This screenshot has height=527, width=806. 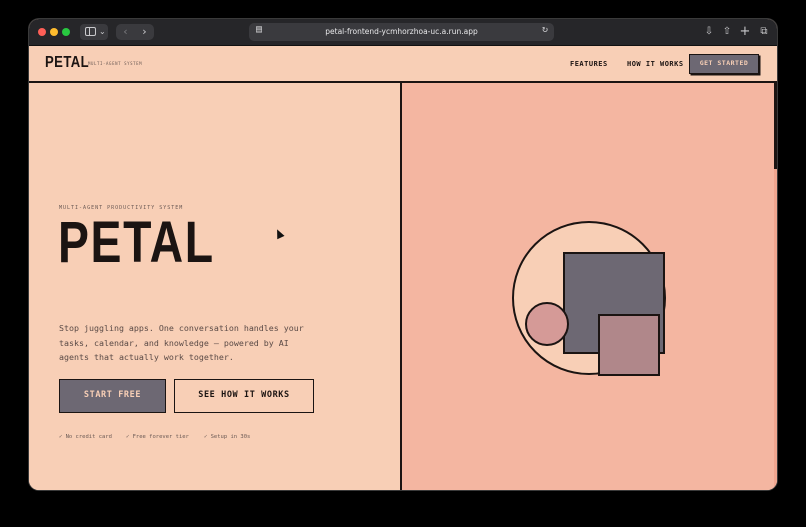 What do you see at coordinates (545, 29) in the screenshot?
I see `reload-icon: ↻` at bounding box center [545, 29].